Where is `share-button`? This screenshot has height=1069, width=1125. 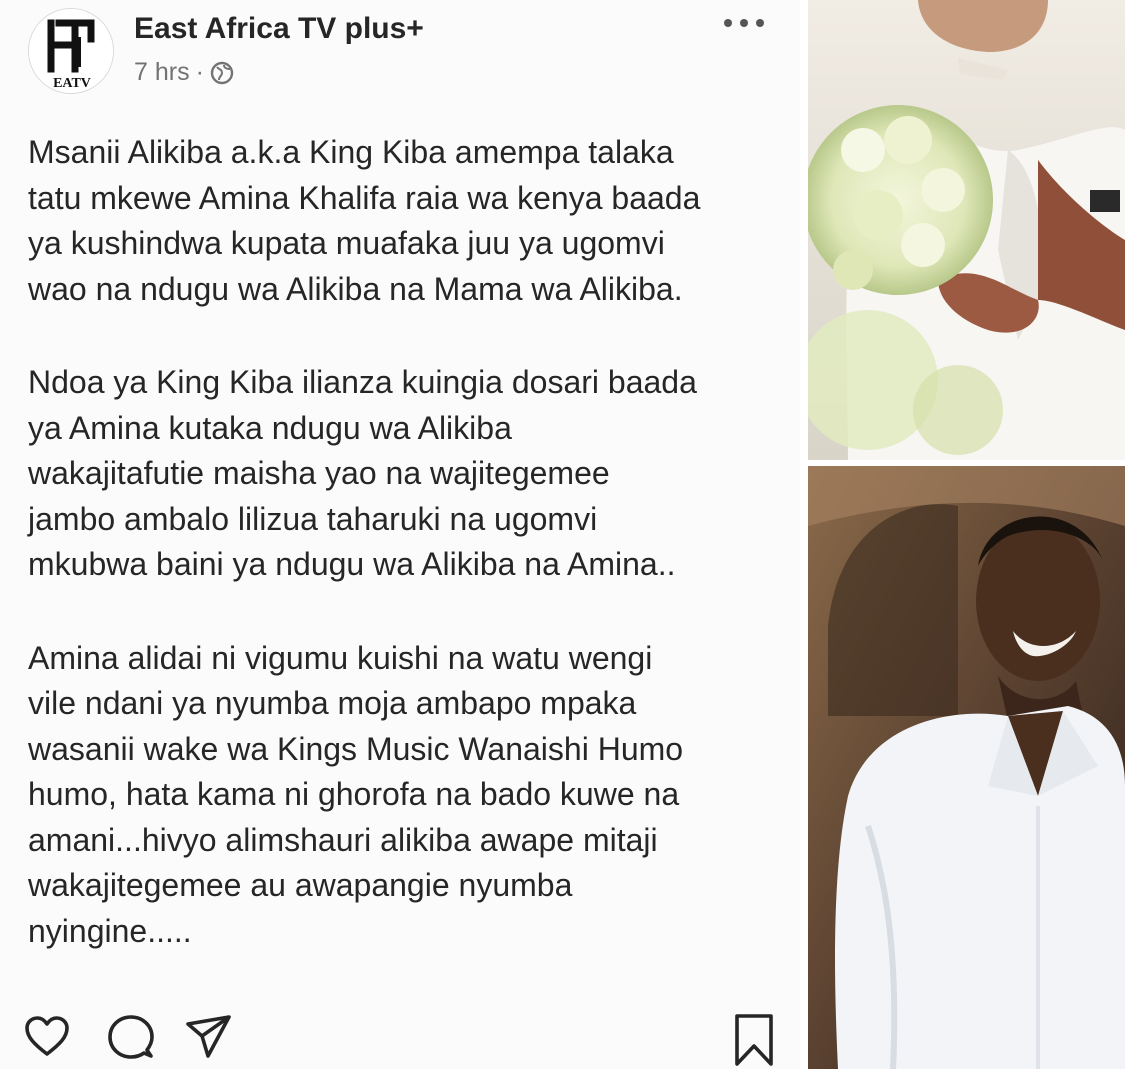 share-button is located at coordinates (210, 1038).